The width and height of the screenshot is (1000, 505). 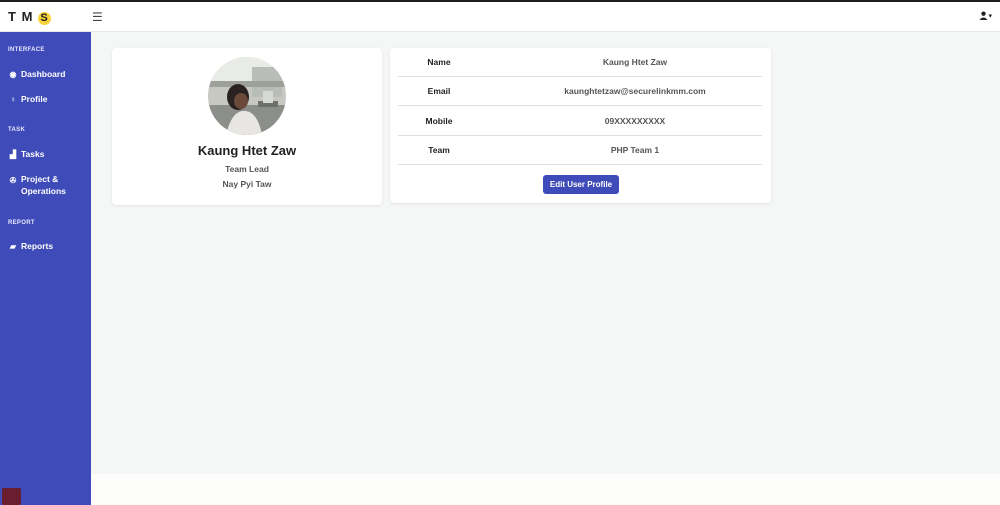 I want to click on detail-value: 09XXXXXXXXX, so click(x=635, y=121).